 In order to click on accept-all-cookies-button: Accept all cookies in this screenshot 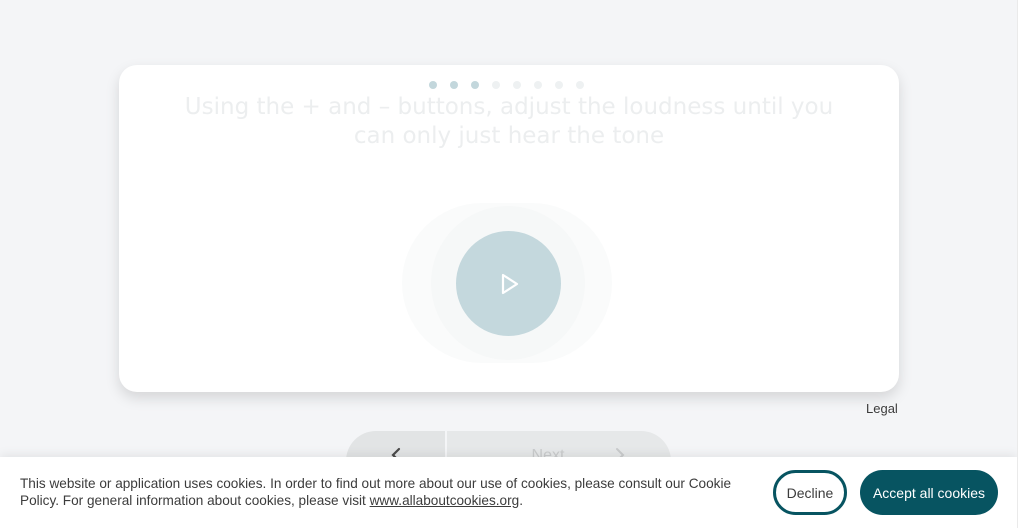, I will do `click(929, 492)`.